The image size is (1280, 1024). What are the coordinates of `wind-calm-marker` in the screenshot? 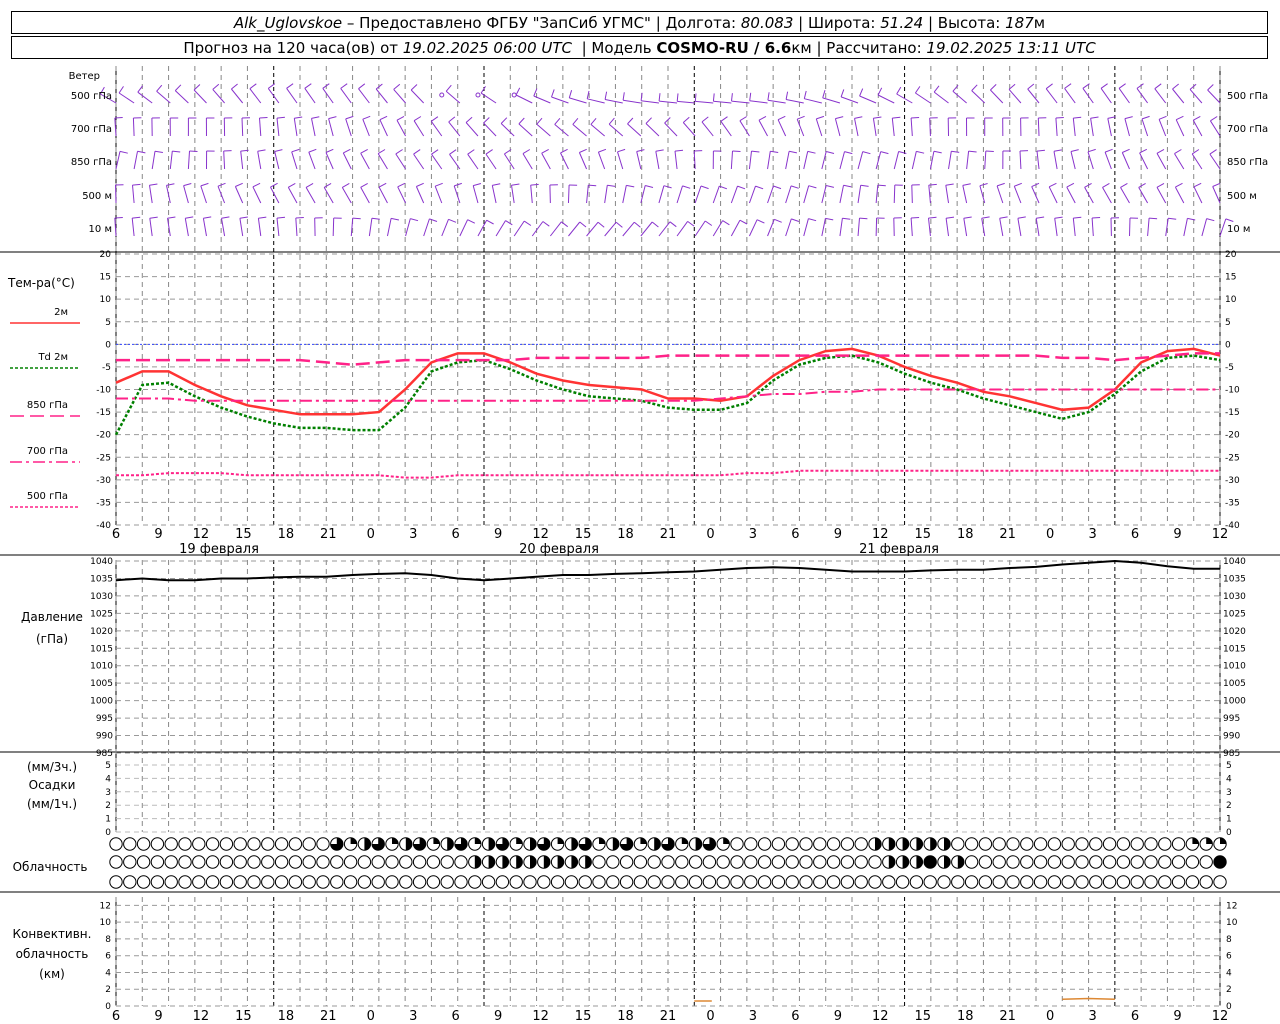 It's located at (478, 95).